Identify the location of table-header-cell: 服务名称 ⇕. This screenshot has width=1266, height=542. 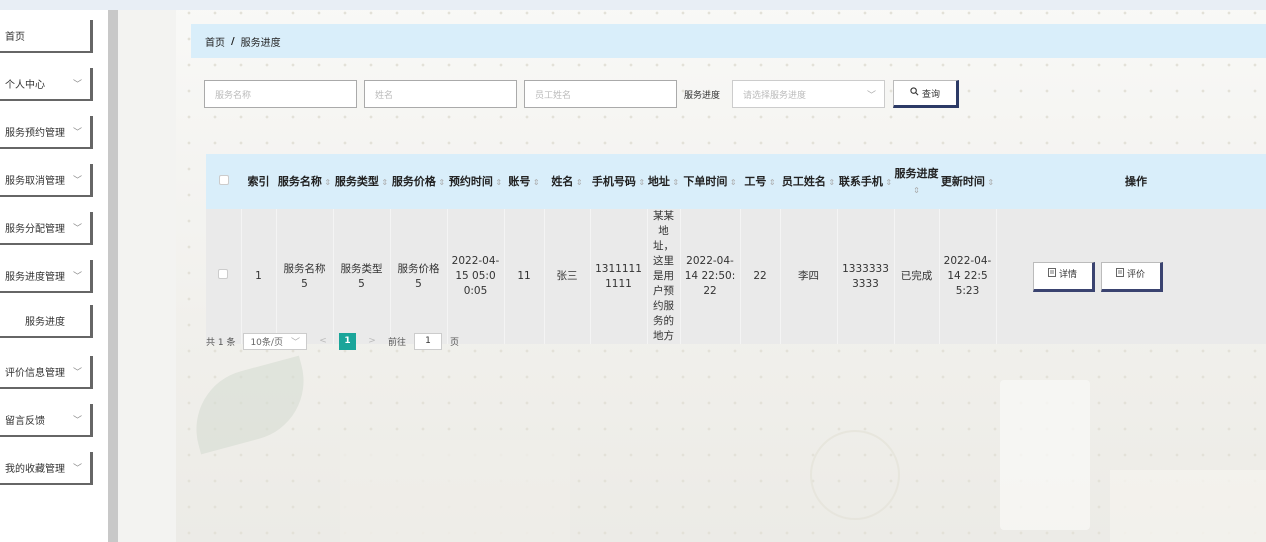
(304, 181).